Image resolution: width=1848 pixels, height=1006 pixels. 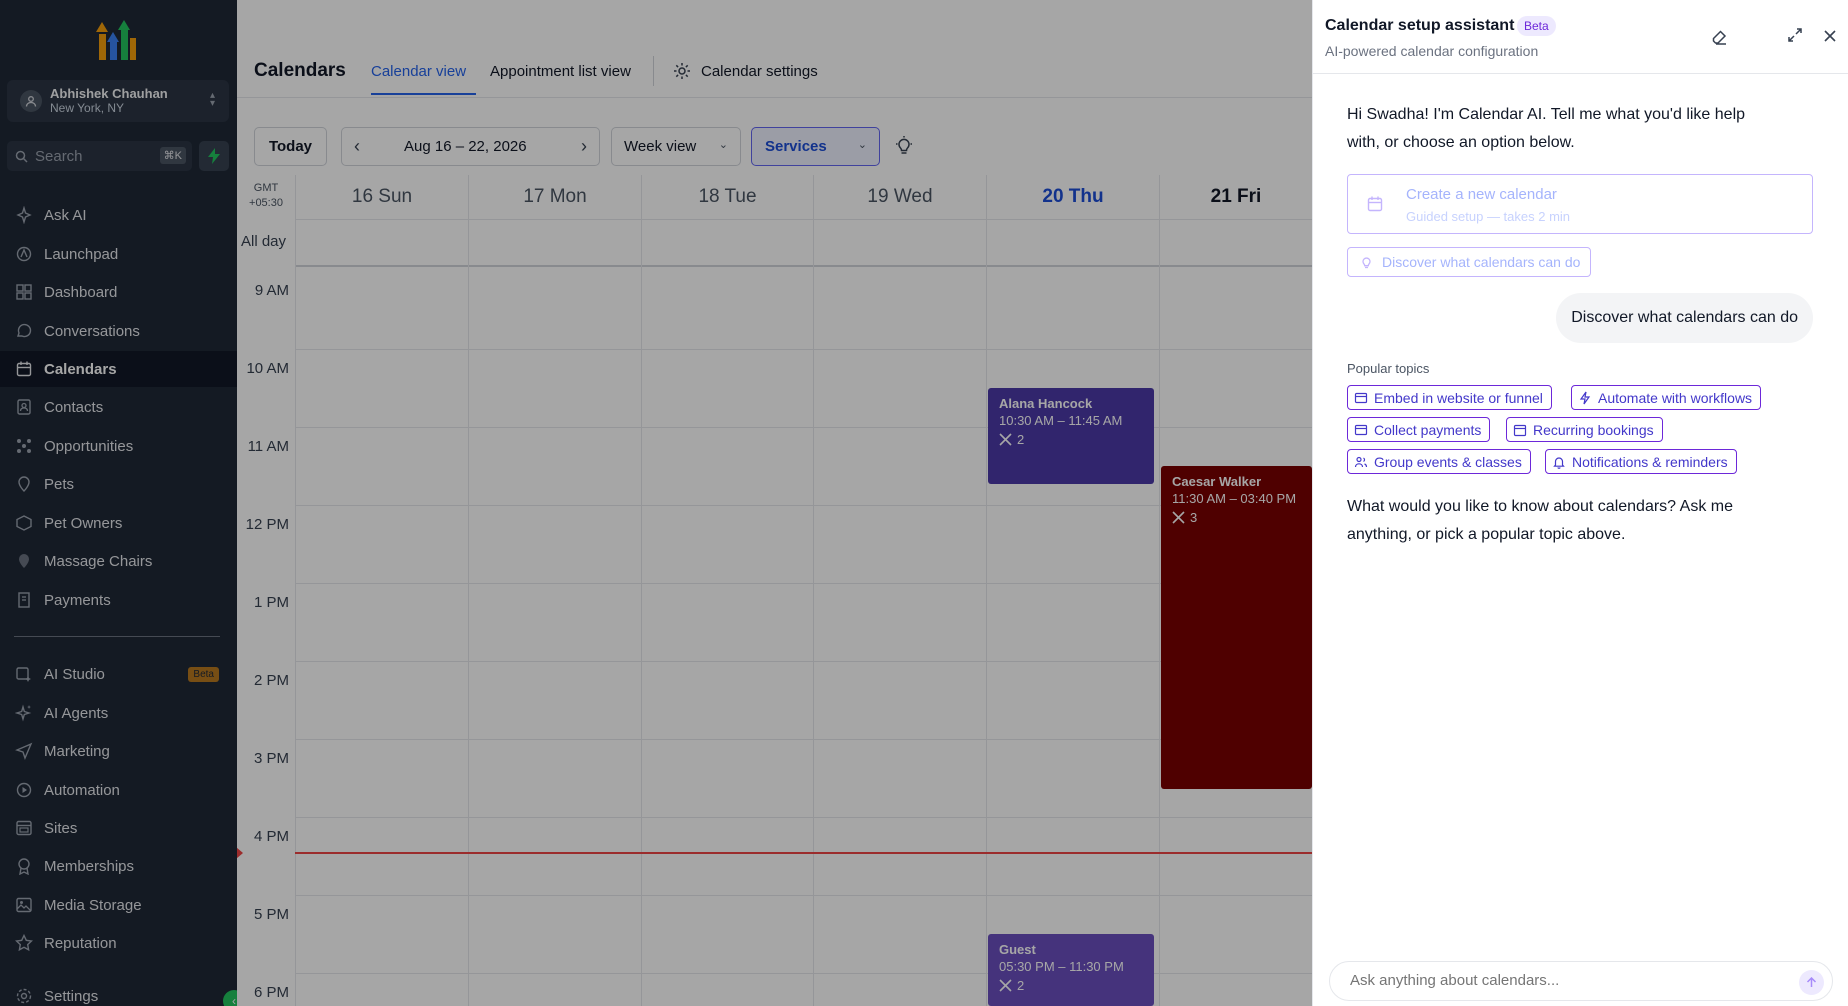 I want to click on nav-marketing: Marketing, so click(x=118, y=751).